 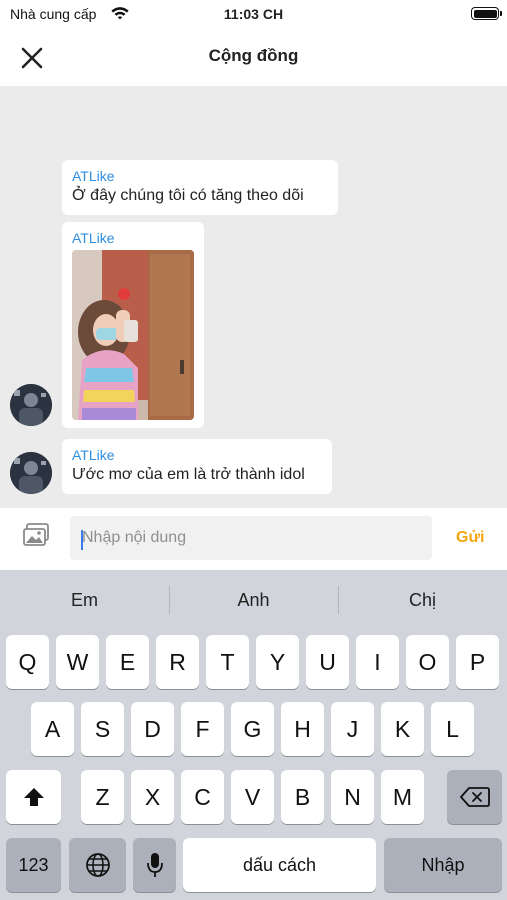 I want to click on clock: 11:03 CH, so click(x=253, y=14).